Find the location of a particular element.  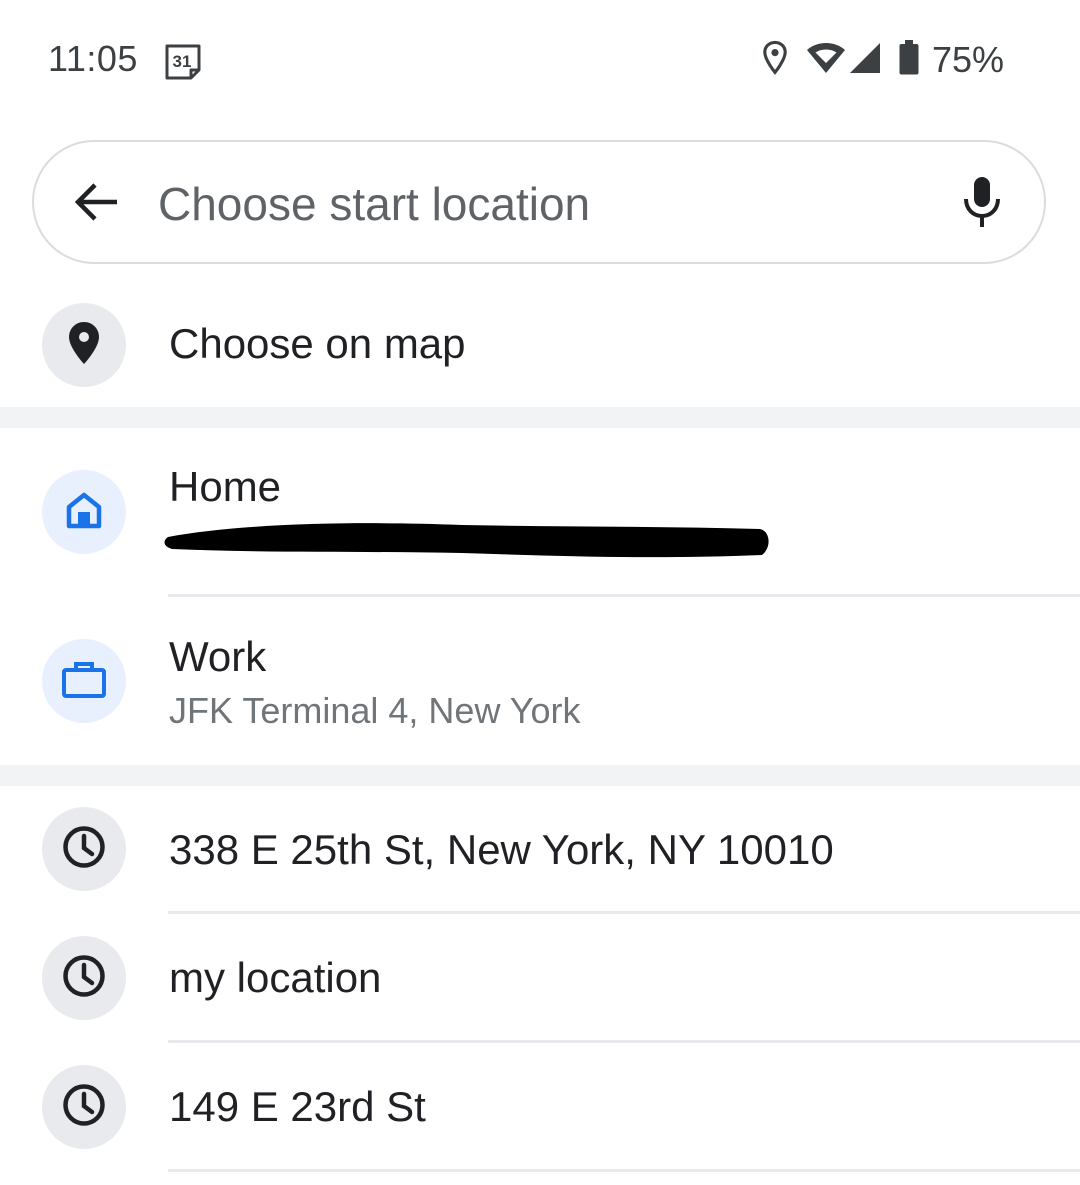

home-icon is located at coordinates (84, 512).